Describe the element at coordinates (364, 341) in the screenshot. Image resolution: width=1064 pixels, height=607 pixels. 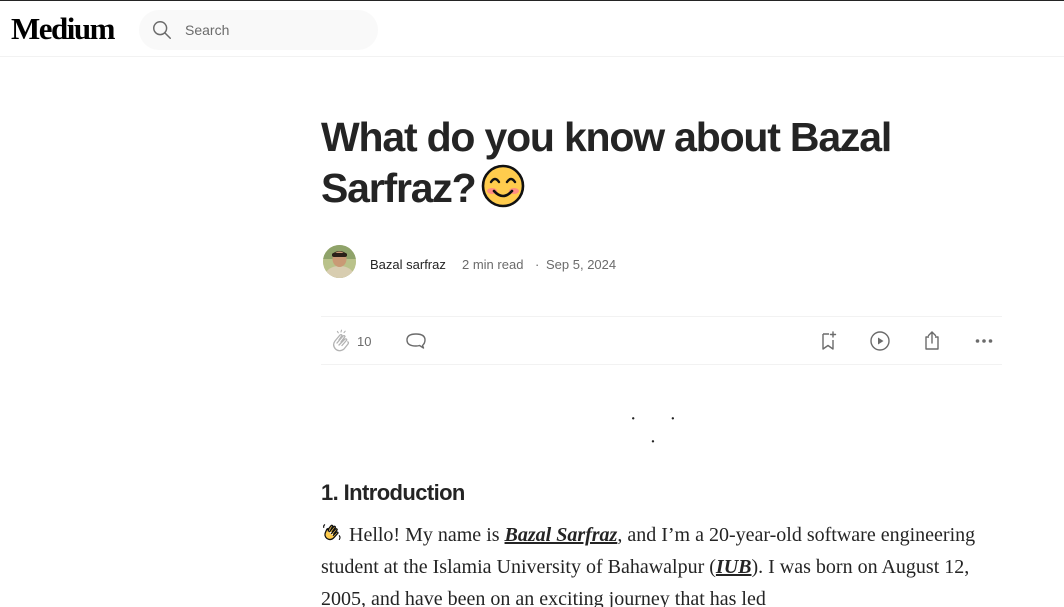
I see `clap-count: 10` at that location.